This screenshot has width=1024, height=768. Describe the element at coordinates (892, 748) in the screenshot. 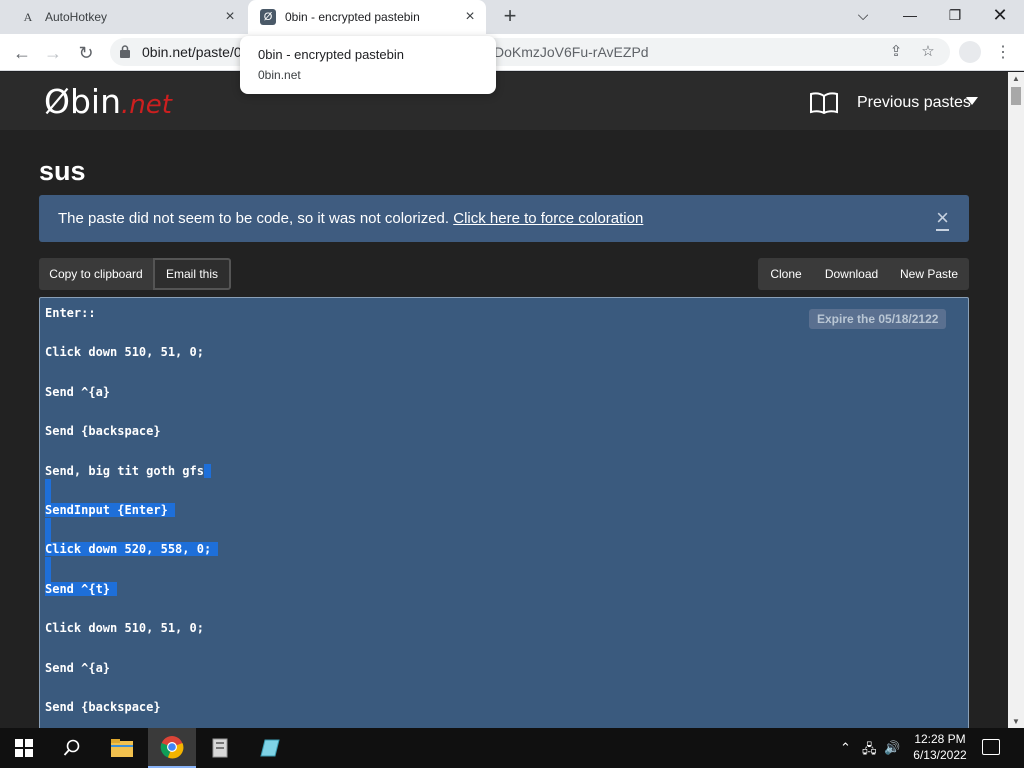

I see `volume-icon: 🔊` at that location.